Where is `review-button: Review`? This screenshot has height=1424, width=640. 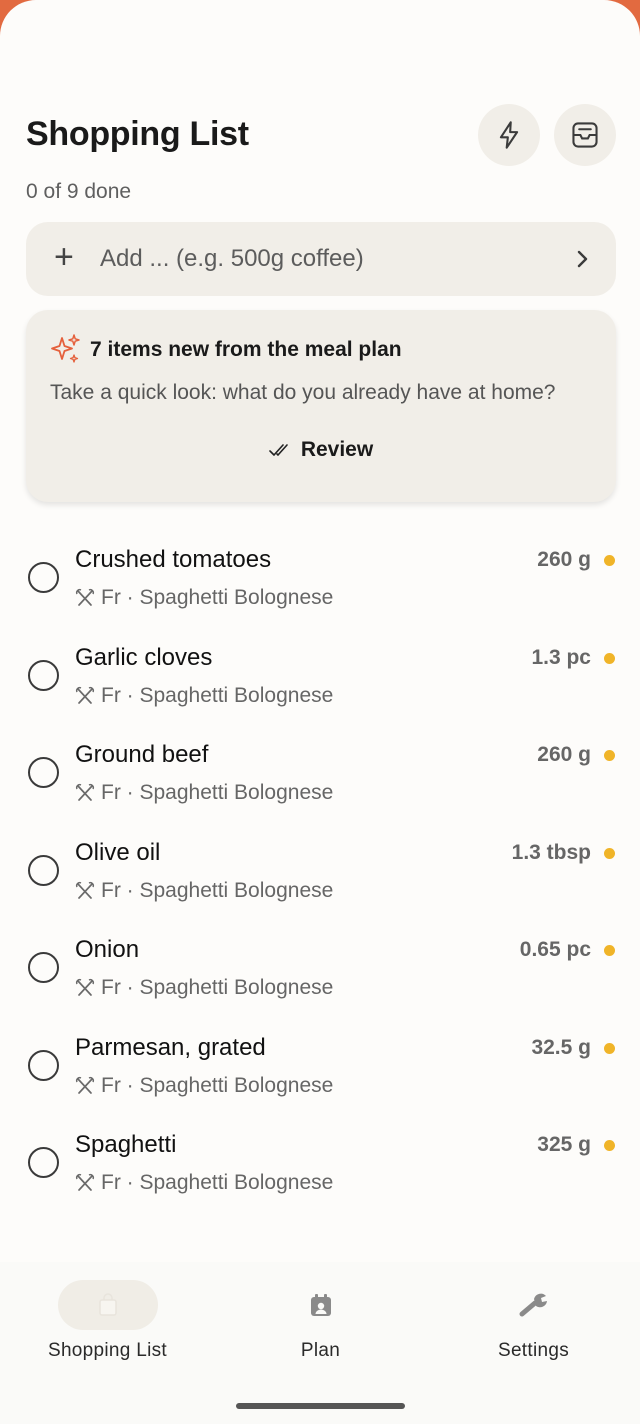
review-button: Review is located at coordinates (321, 450).